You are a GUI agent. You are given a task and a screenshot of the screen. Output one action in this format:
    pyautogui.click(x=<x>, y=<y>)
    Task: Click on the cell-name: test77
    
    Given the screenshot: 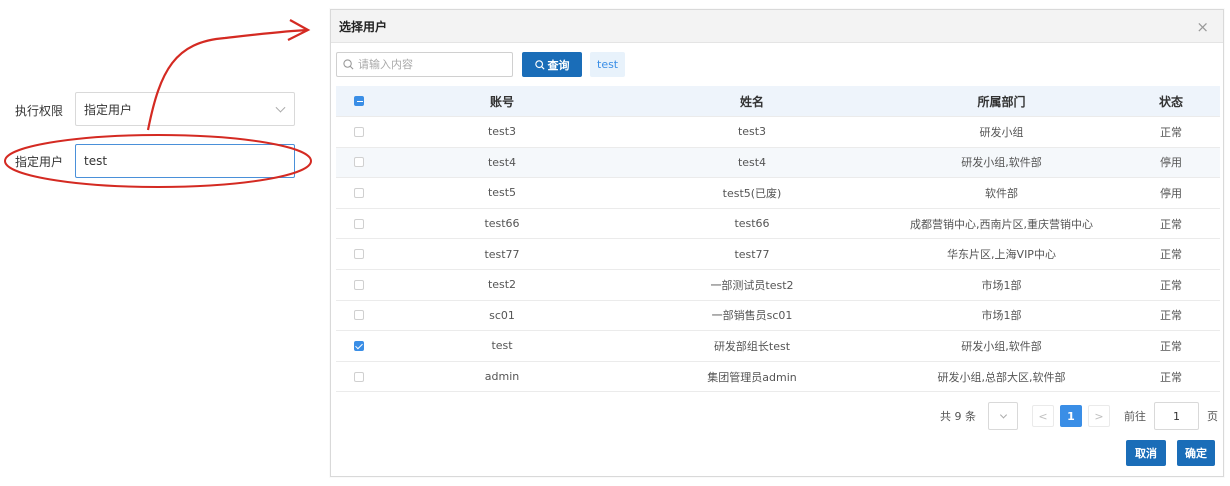 What is the action you would take?
    pyautogui.click(x=752, y=254)
    